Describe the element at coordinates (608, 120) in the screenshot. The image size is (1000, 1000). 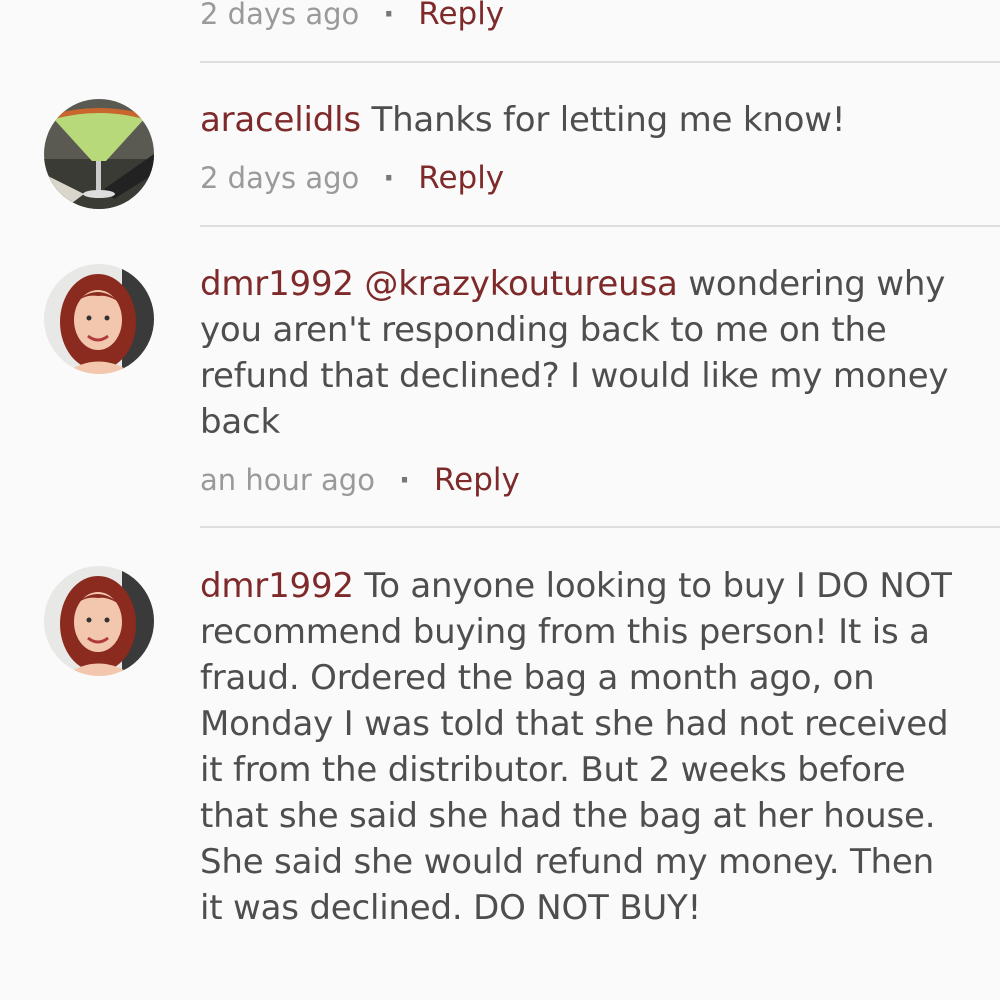
I see `comment-text: Thanks for letting me know!` at that location.